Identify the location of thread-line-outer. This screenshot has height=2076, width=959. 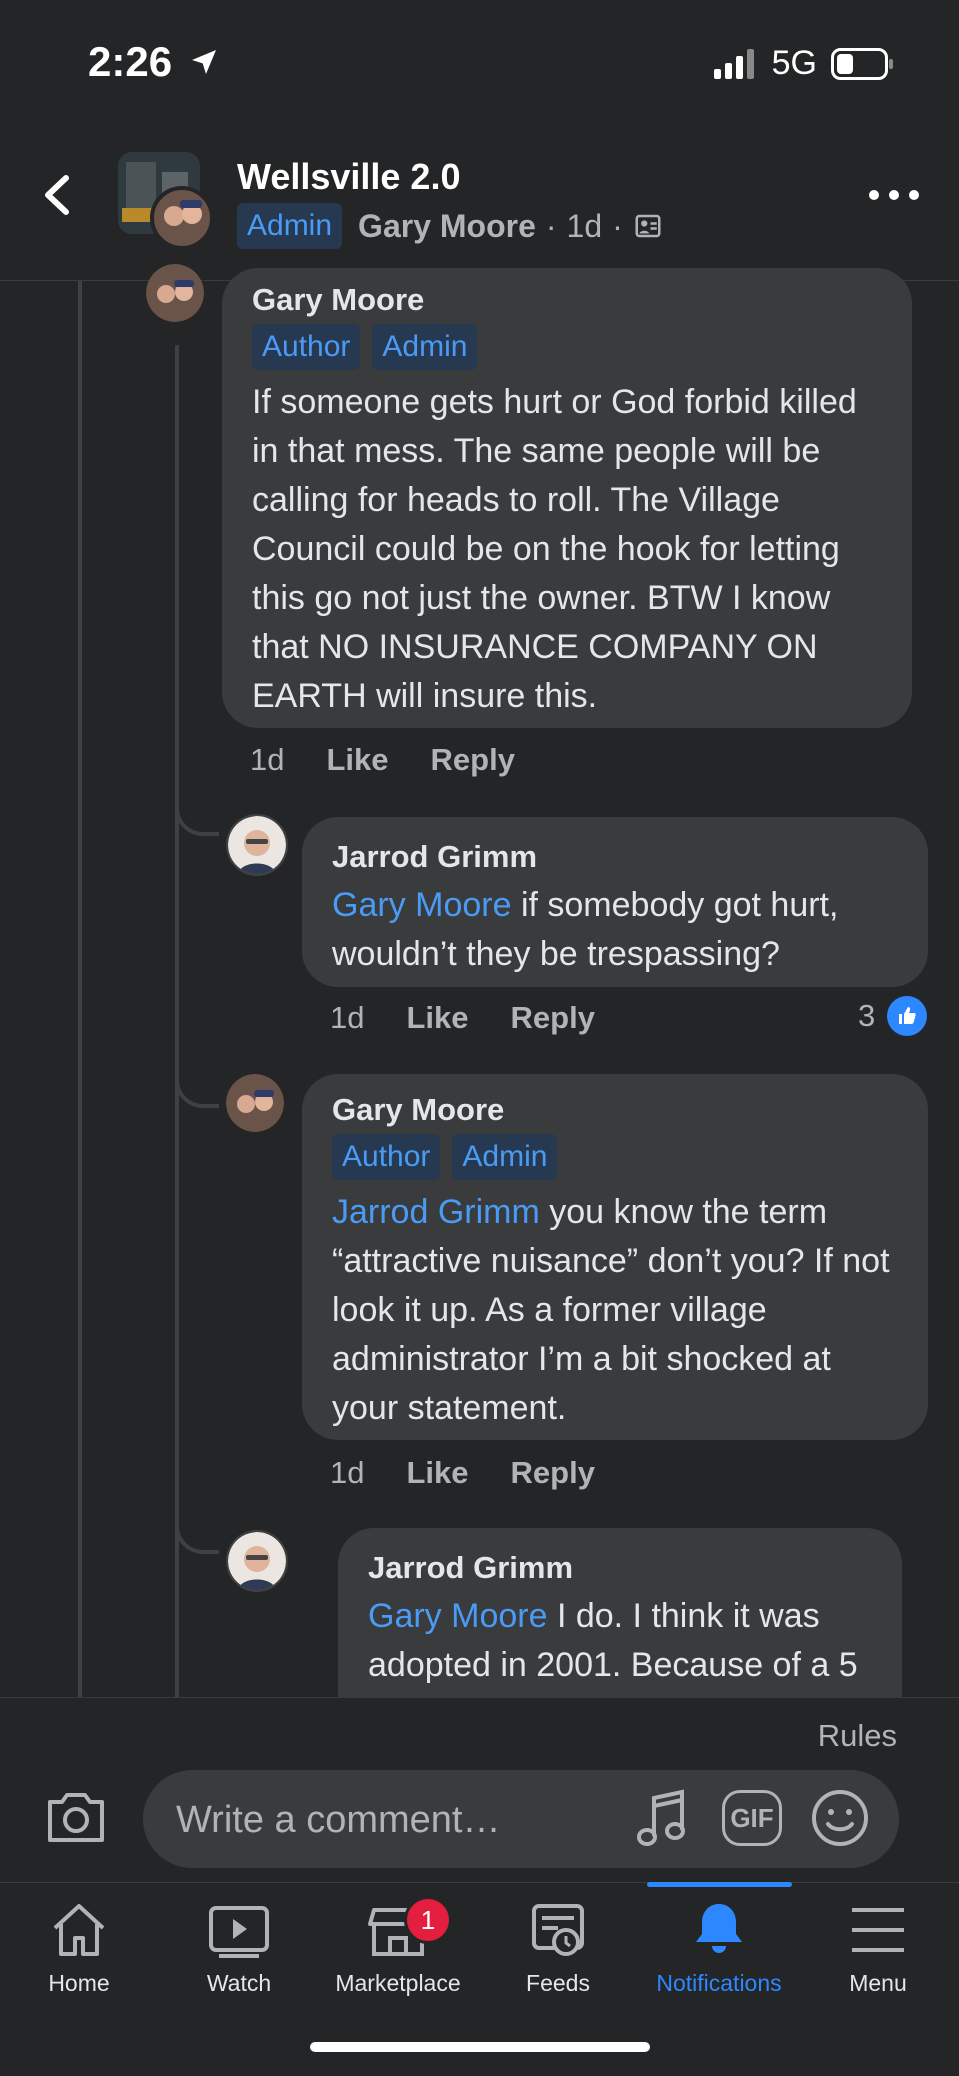
(80, 989).